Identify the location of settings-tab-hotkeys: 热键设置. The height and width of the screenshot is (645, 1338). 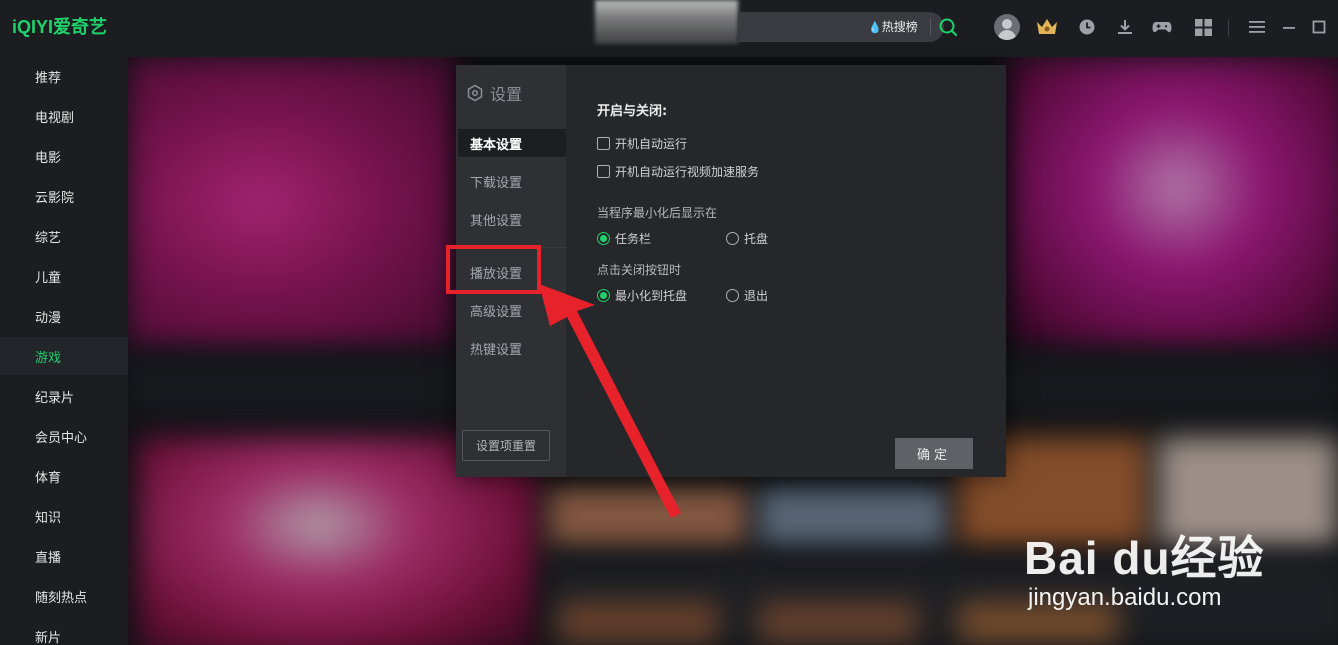
(512, 348).